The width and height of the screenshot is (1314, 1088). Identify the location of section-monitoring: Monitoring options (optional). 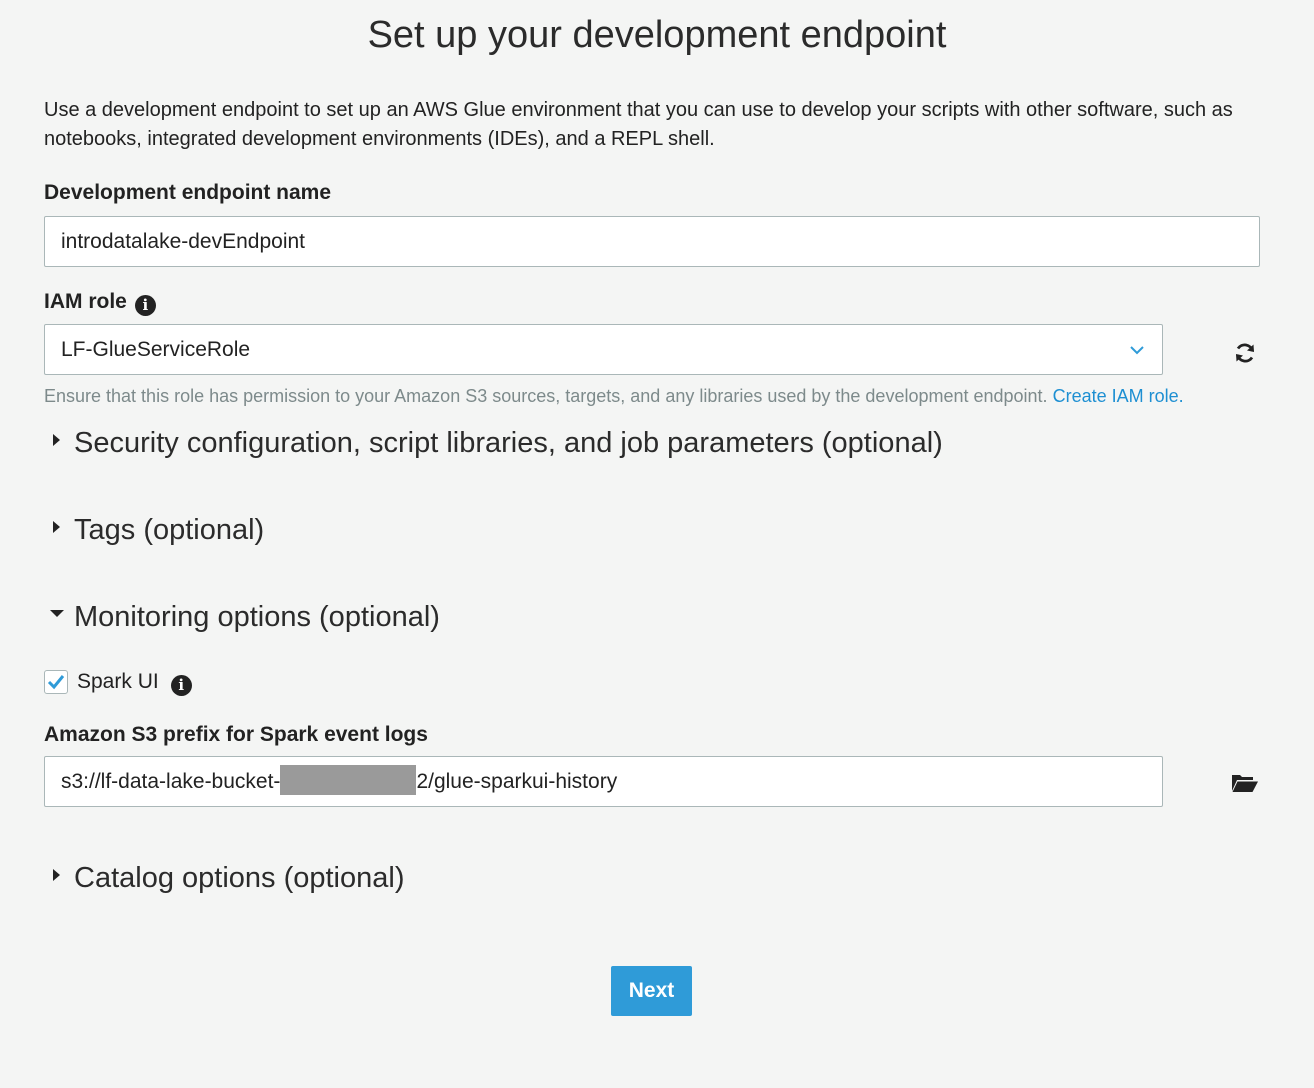
(245, 617).